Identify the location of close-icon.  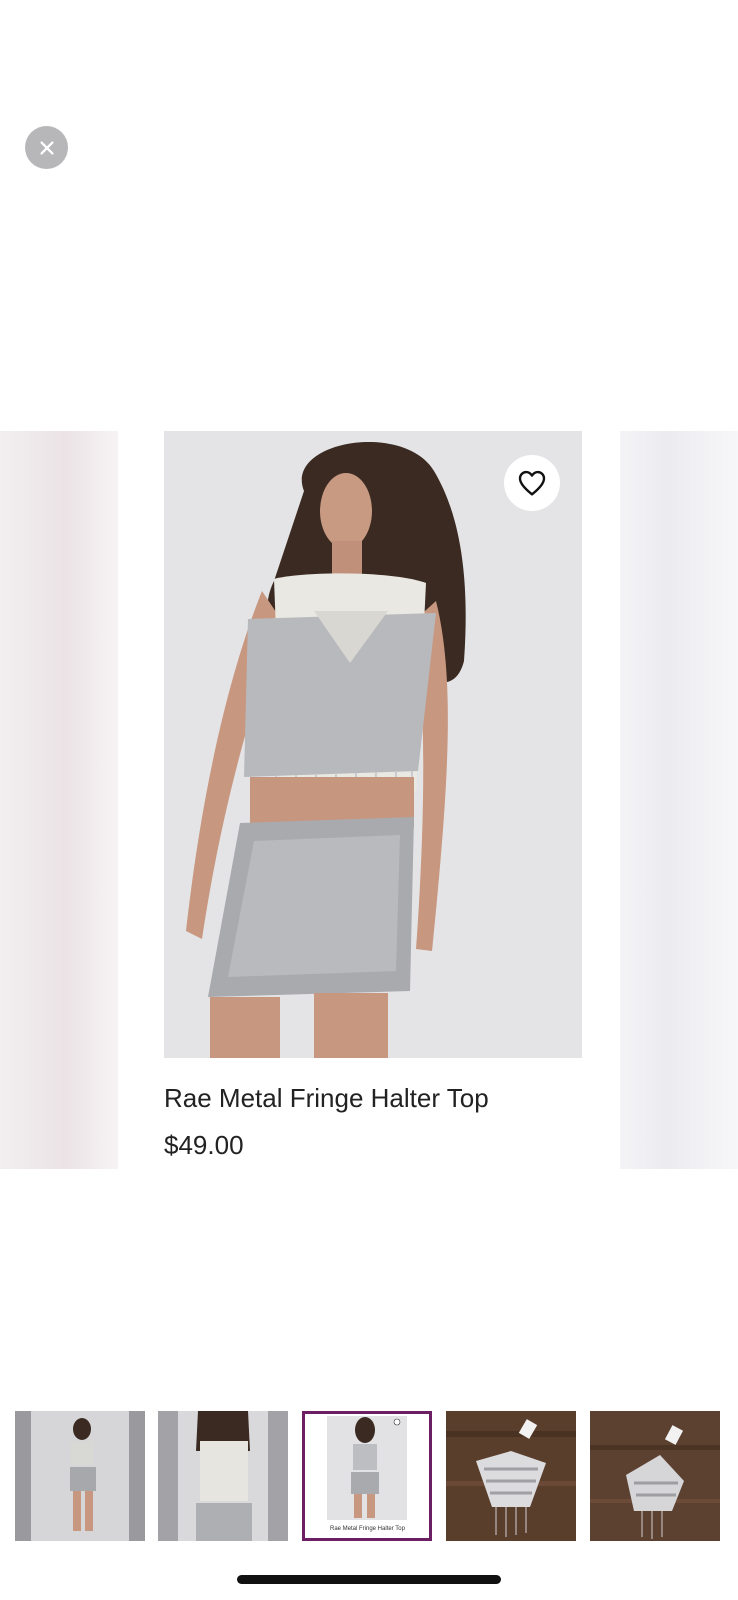
(46, 147).